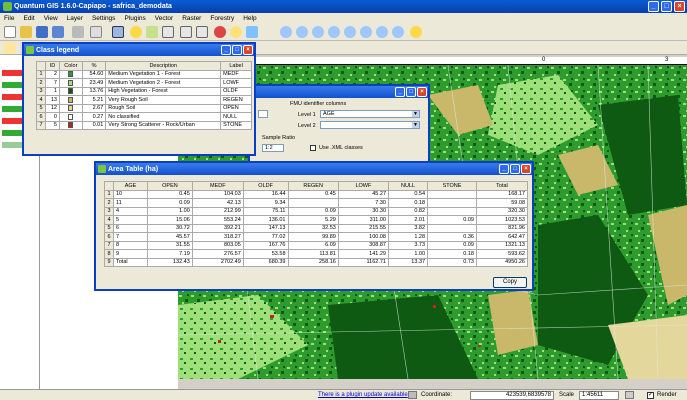  Describe the element at coordinates (236, 66) in the screenshot. I see `col-header: Label` at that location.